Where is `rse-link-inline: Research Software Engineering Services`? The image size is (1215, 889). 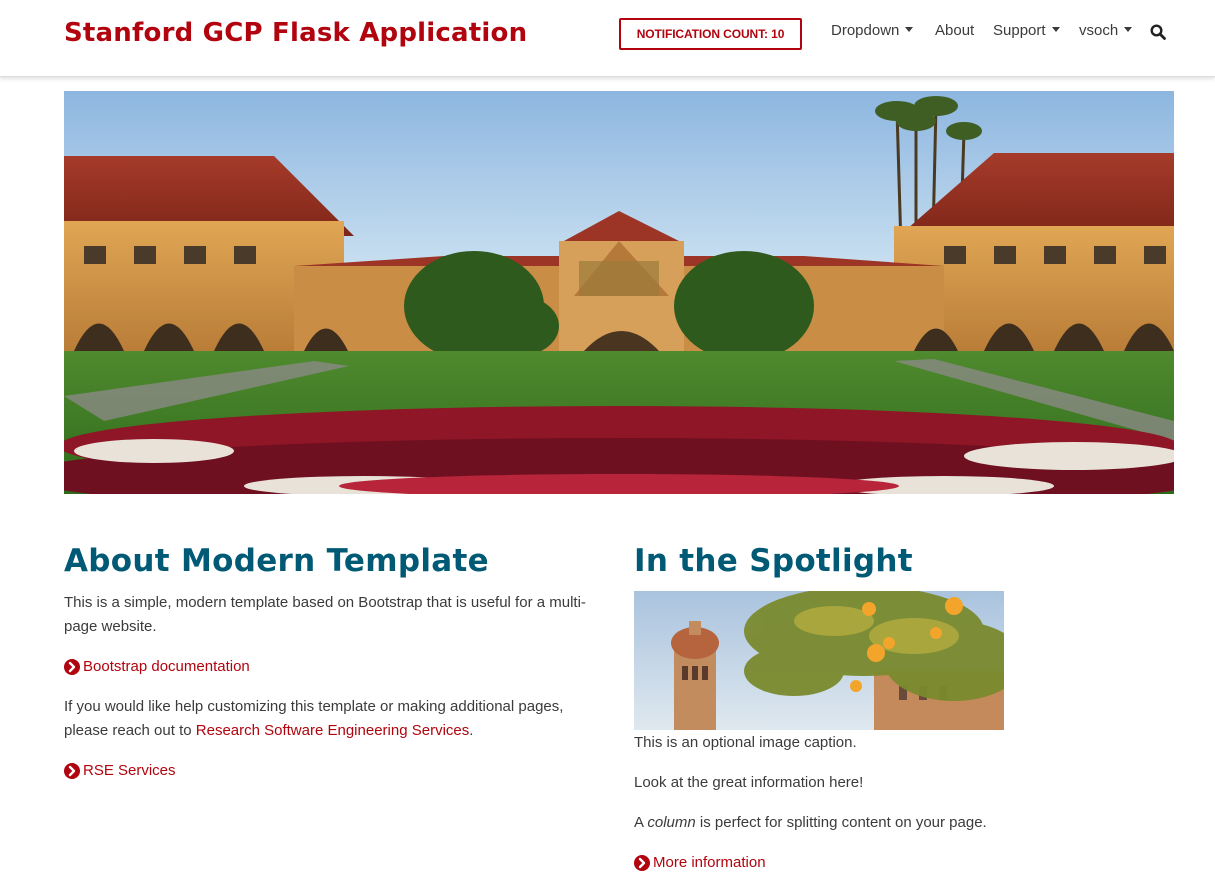
rse-link-inline: Research Software Engineering Services is located at coordinates (332, 730).